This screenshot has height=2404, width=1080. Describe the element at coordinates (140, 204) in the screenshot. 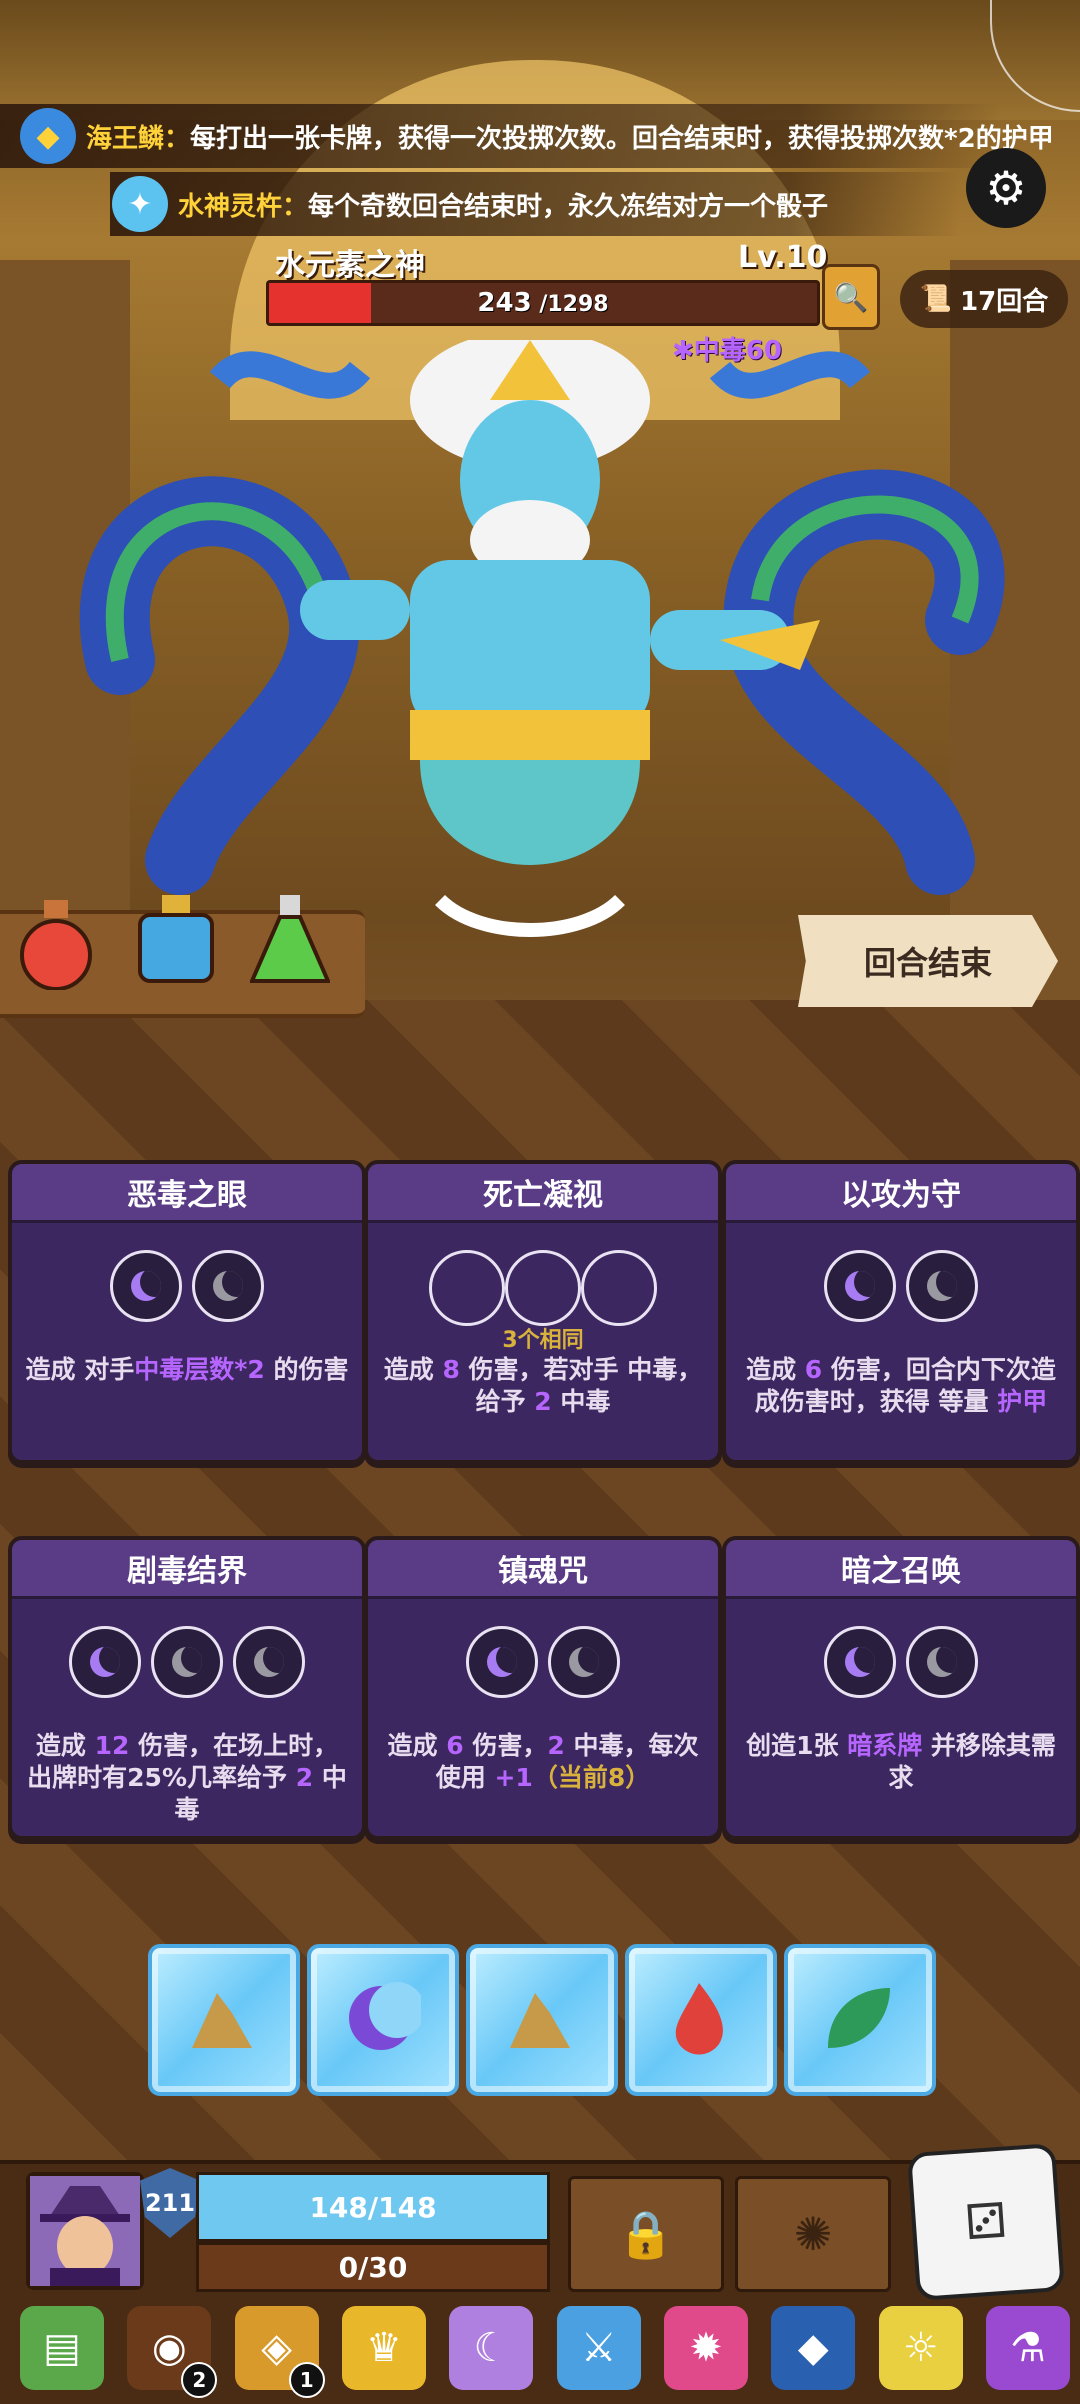

I see `water-god-chalice-icon: ✦` at that location.